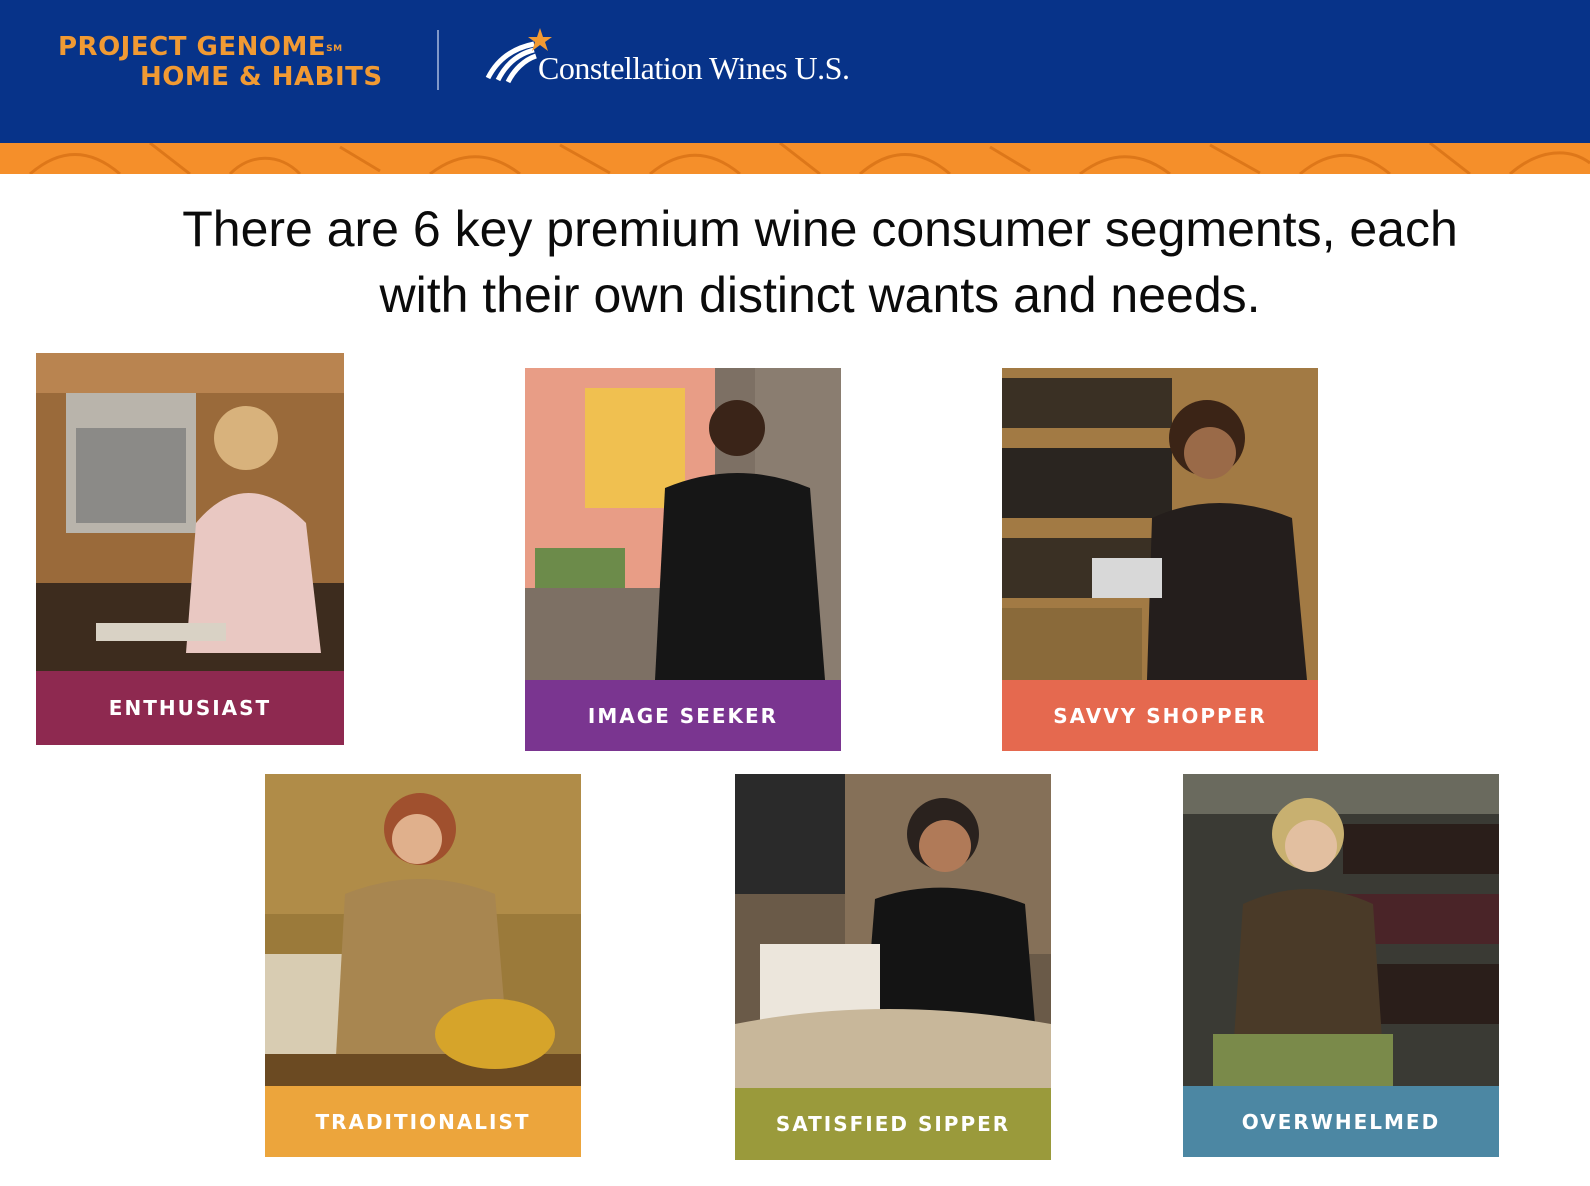 The height and width of the screenshot is (1186, 1590). I want to click on traditionalist-photo, so click(423, 930).